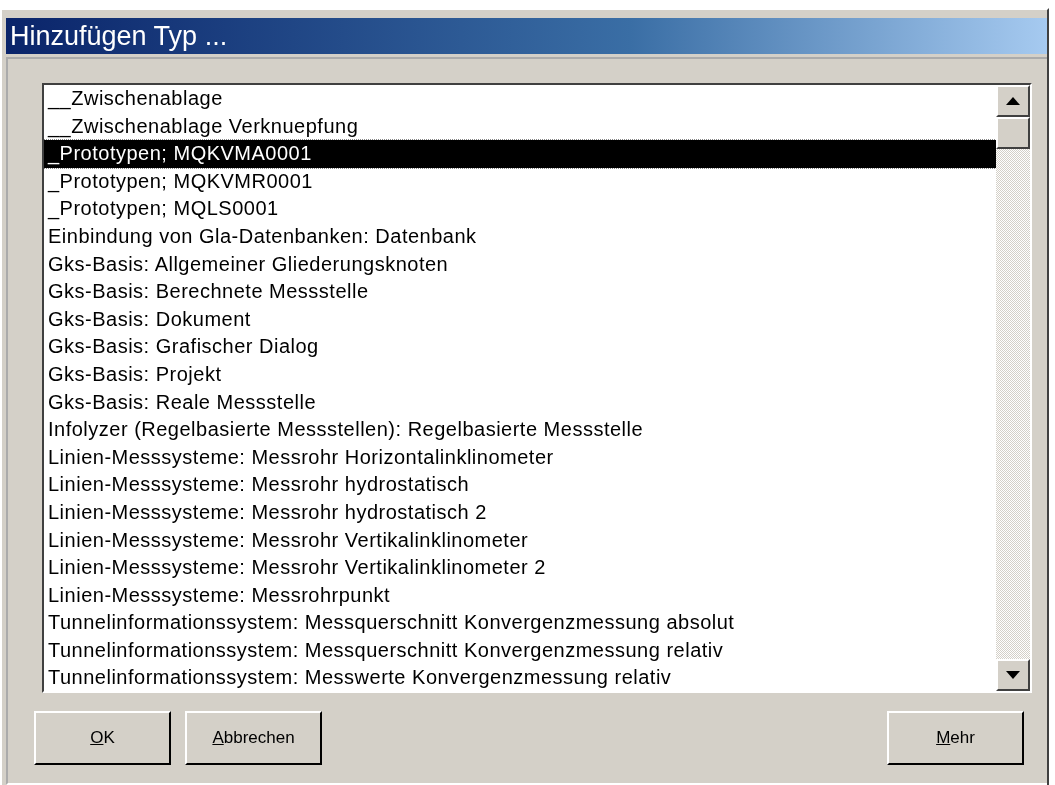  I want to click on list-item: Tunnelinformationssystem: Messquerschnitt Konvergenzmessung absolut, so click(520, 623).